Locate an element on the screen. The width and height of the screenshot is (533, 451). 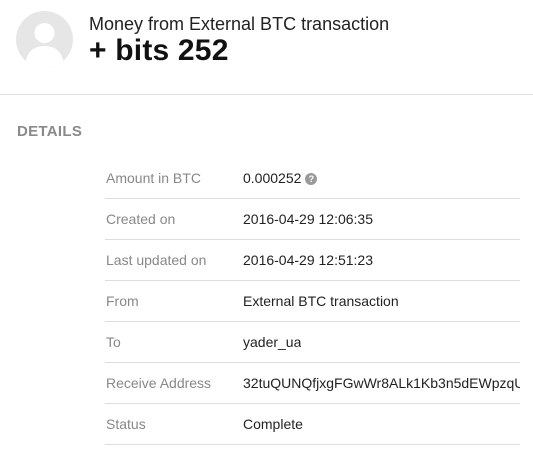
transaction-amount: + bits 252 is located at coordinates (159, 50).